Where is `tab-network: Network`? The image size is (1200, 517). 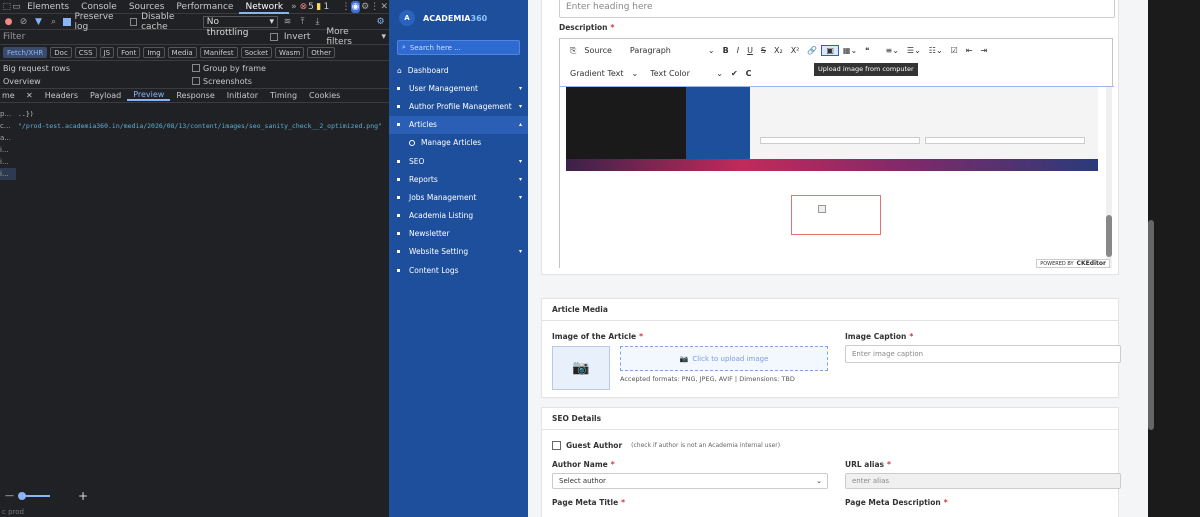
tab-network: Network is located at coordinates (264, 7).